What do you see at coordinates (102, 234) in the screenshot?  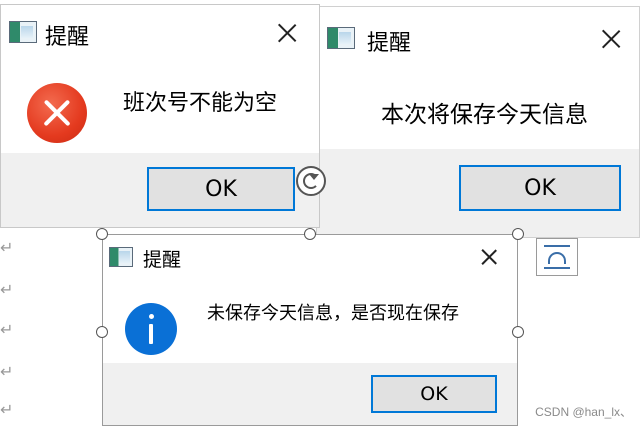 I see `resize-handle-top-left` at bounding box center [102, 234].